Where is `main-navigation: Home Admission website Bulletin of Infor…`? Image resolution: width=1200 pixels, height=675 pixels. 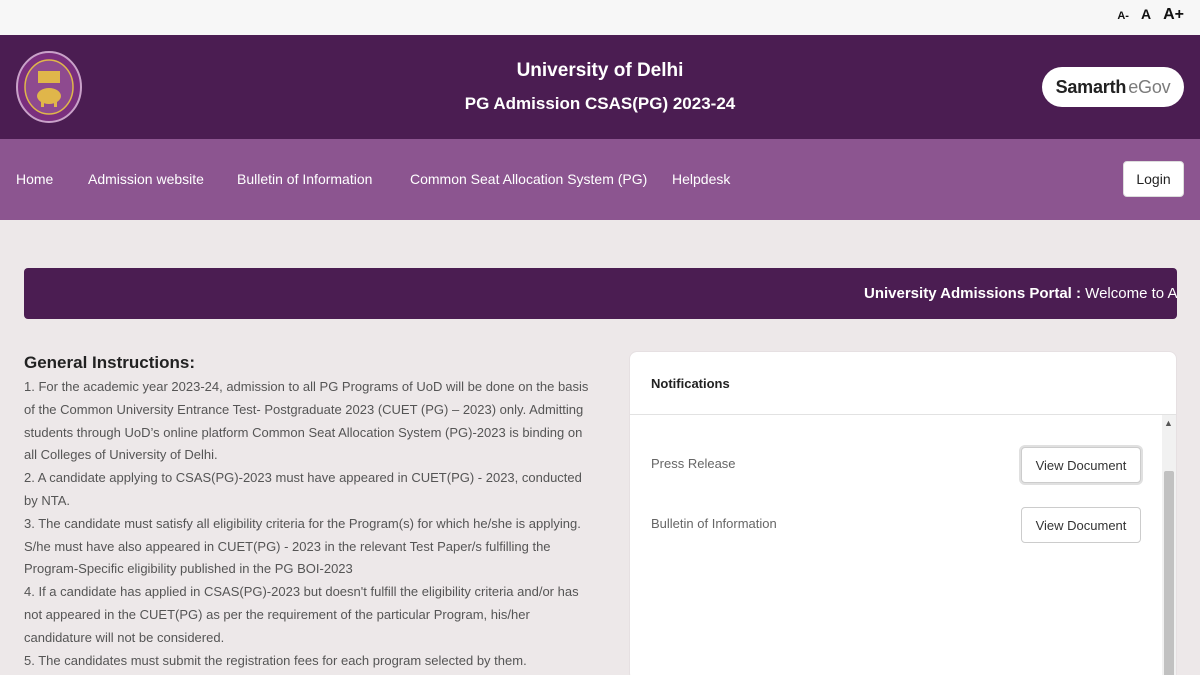
main-navigation: Home Admission website Bulletin of Infor… is located at coordinates (600, 179).